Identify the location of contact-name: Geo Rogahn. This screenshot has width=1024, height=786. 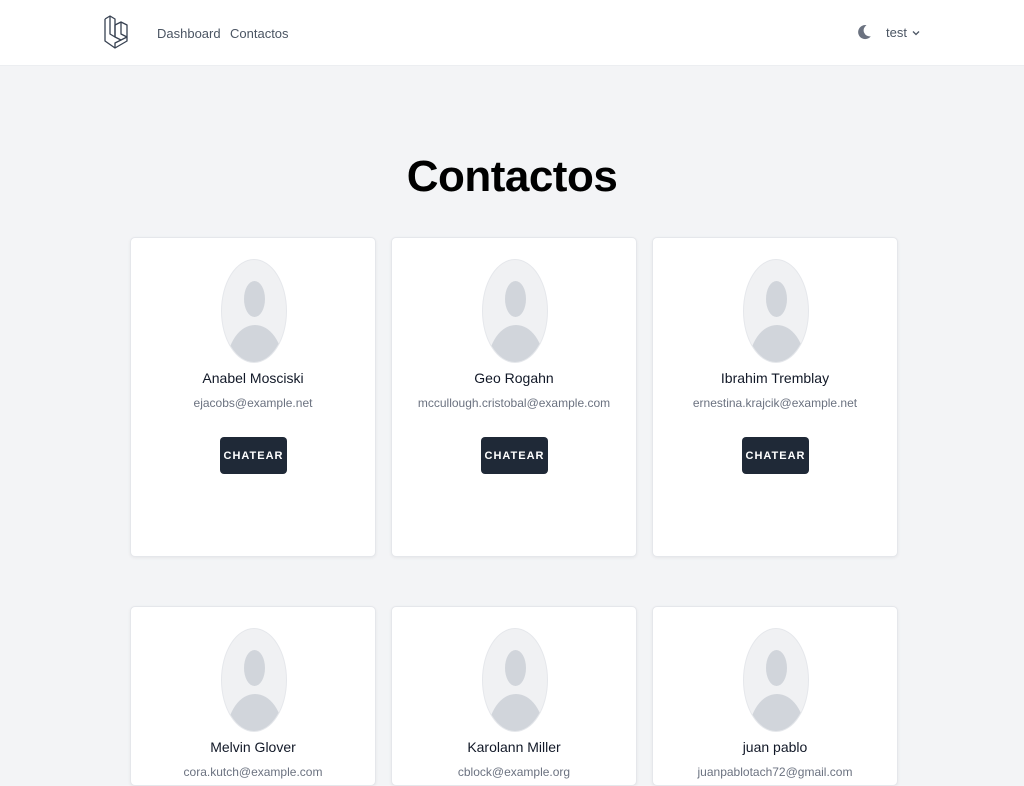
(514, 378).